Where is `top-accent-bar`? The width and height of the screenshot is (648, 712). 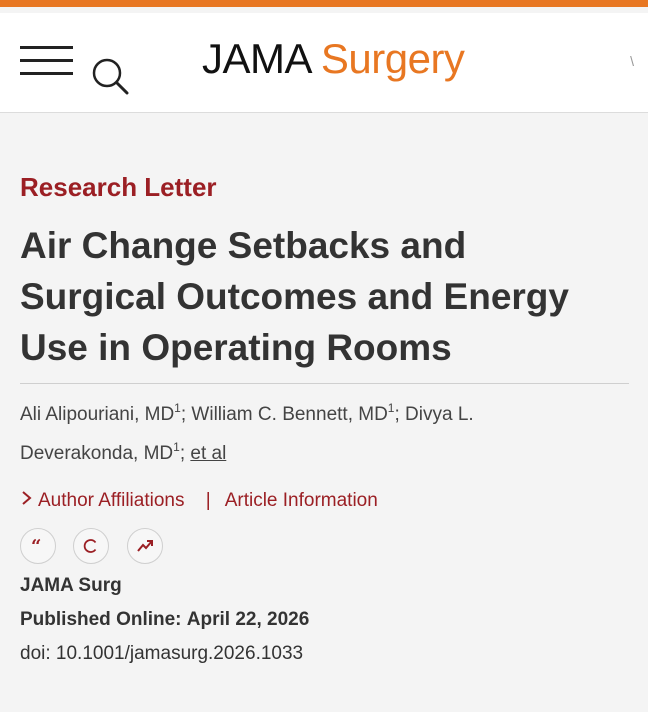
top-accent-bar is located at coordinates (324, 3).